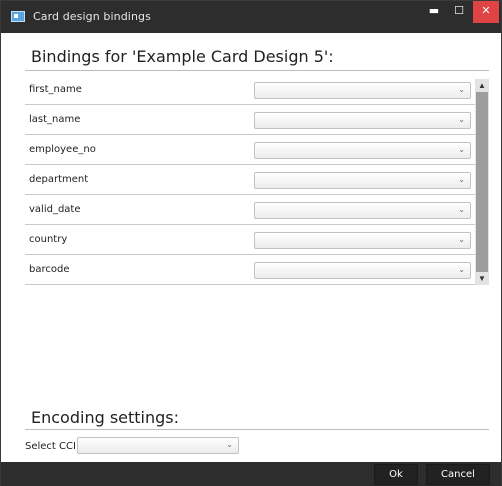  Describe the element at coordinates (486, 12) in the screenshot. I see `close-button: ✕` at that location.